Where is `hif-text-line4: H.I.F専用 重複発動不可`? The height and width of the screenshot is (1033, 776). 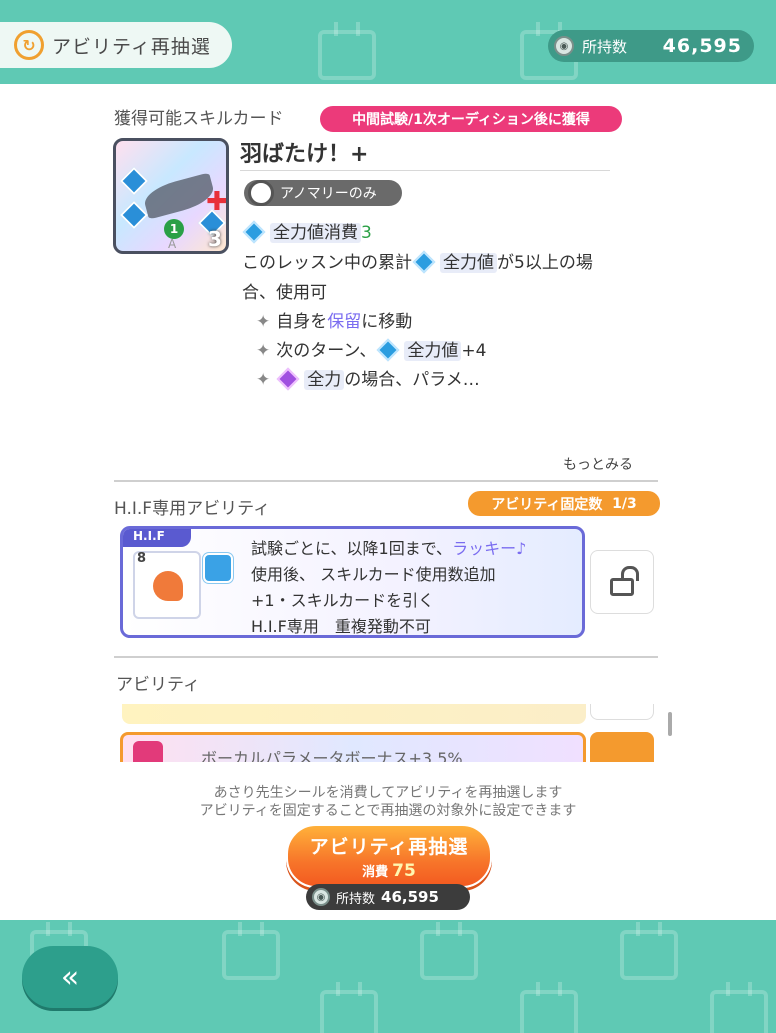
hif-text-line4: H.I.F専用 重複発動不可 is located at coordinates (341, 626).